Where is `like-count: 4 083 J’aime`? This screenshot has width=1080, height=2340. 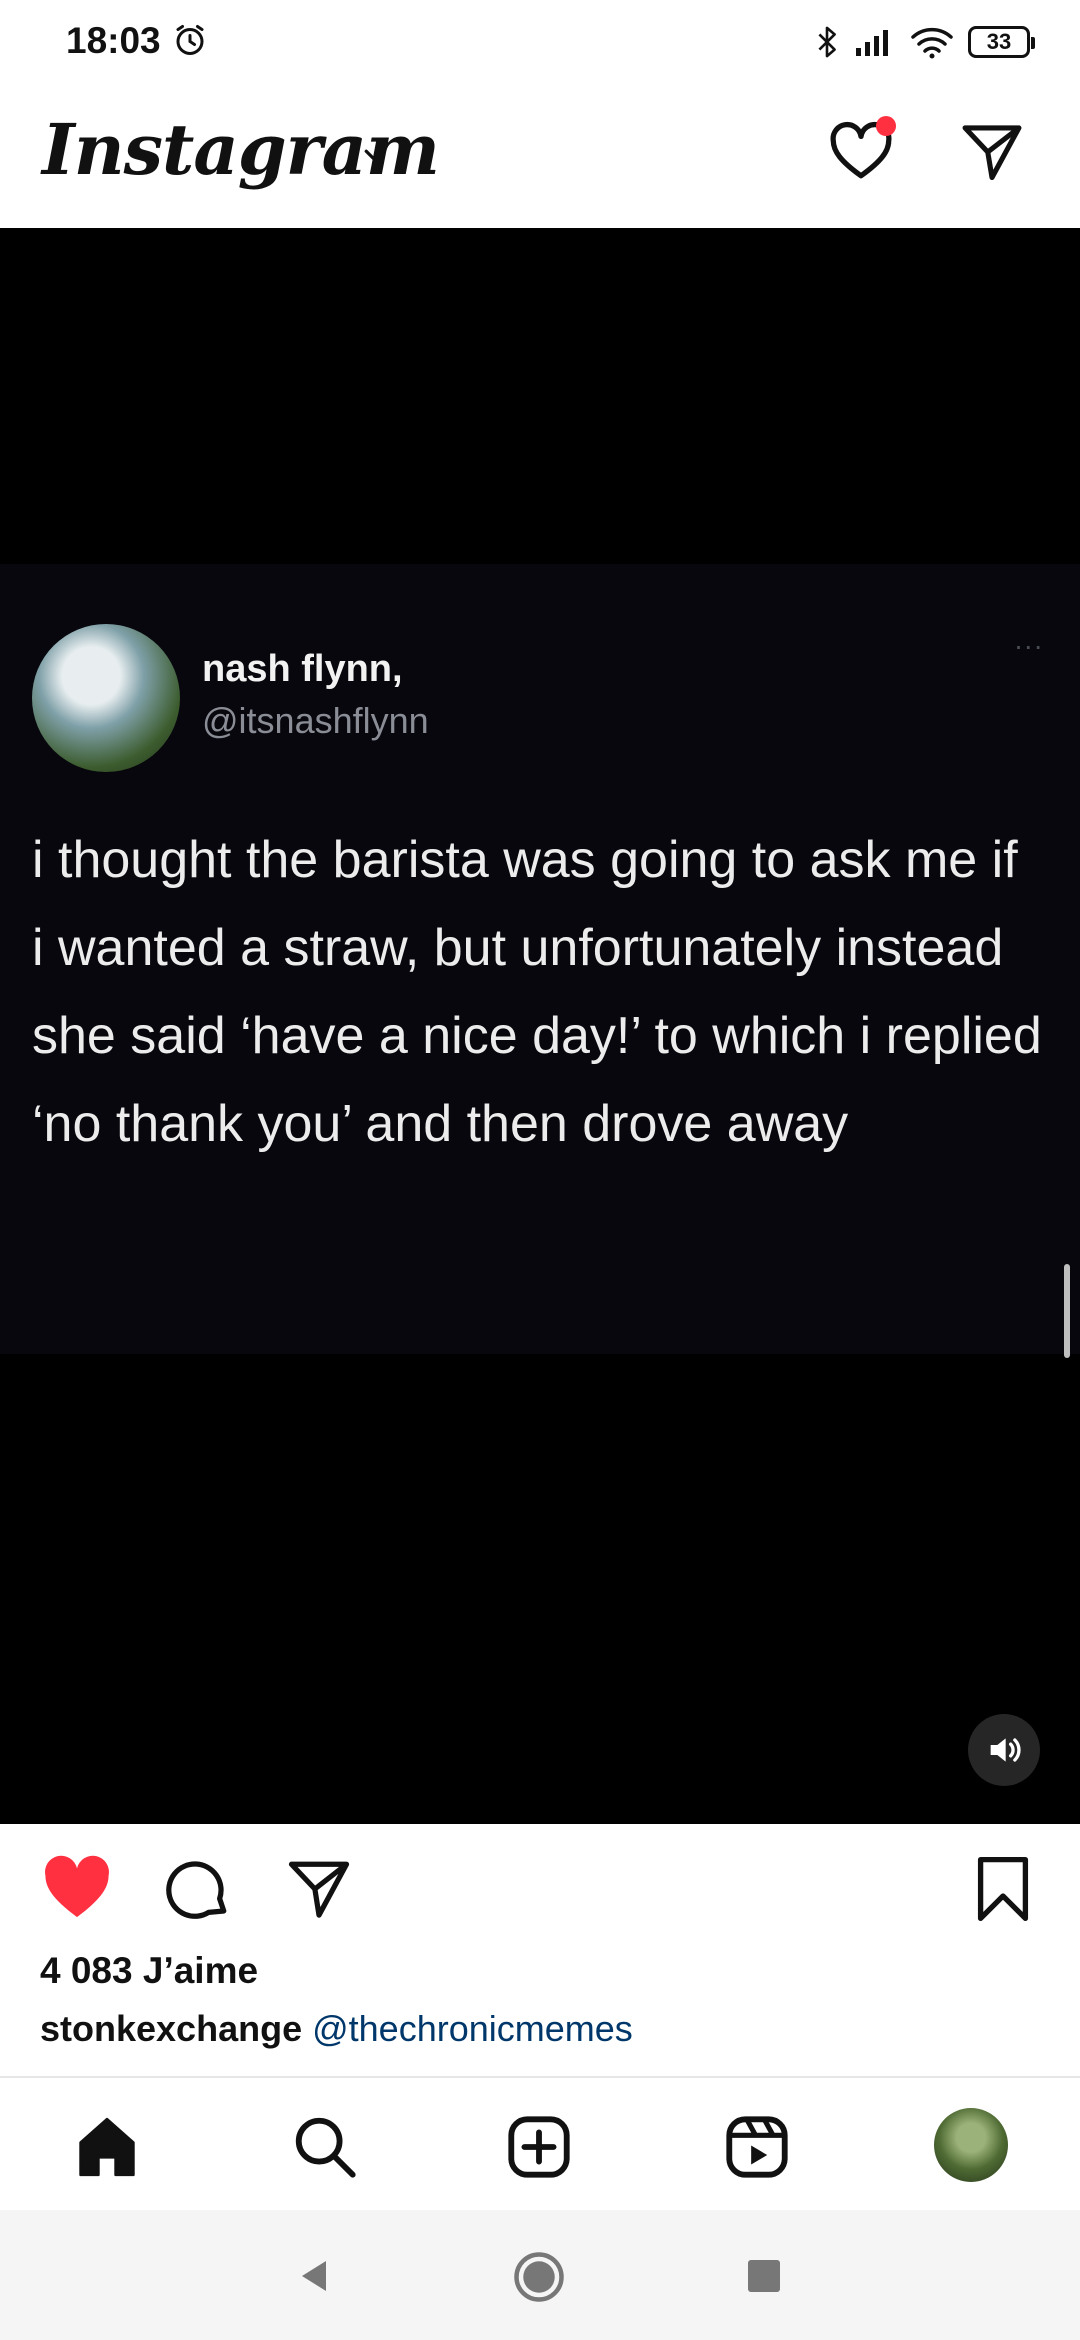 like-count: 4 083 J’aime is located at coordinates (149, 1971).